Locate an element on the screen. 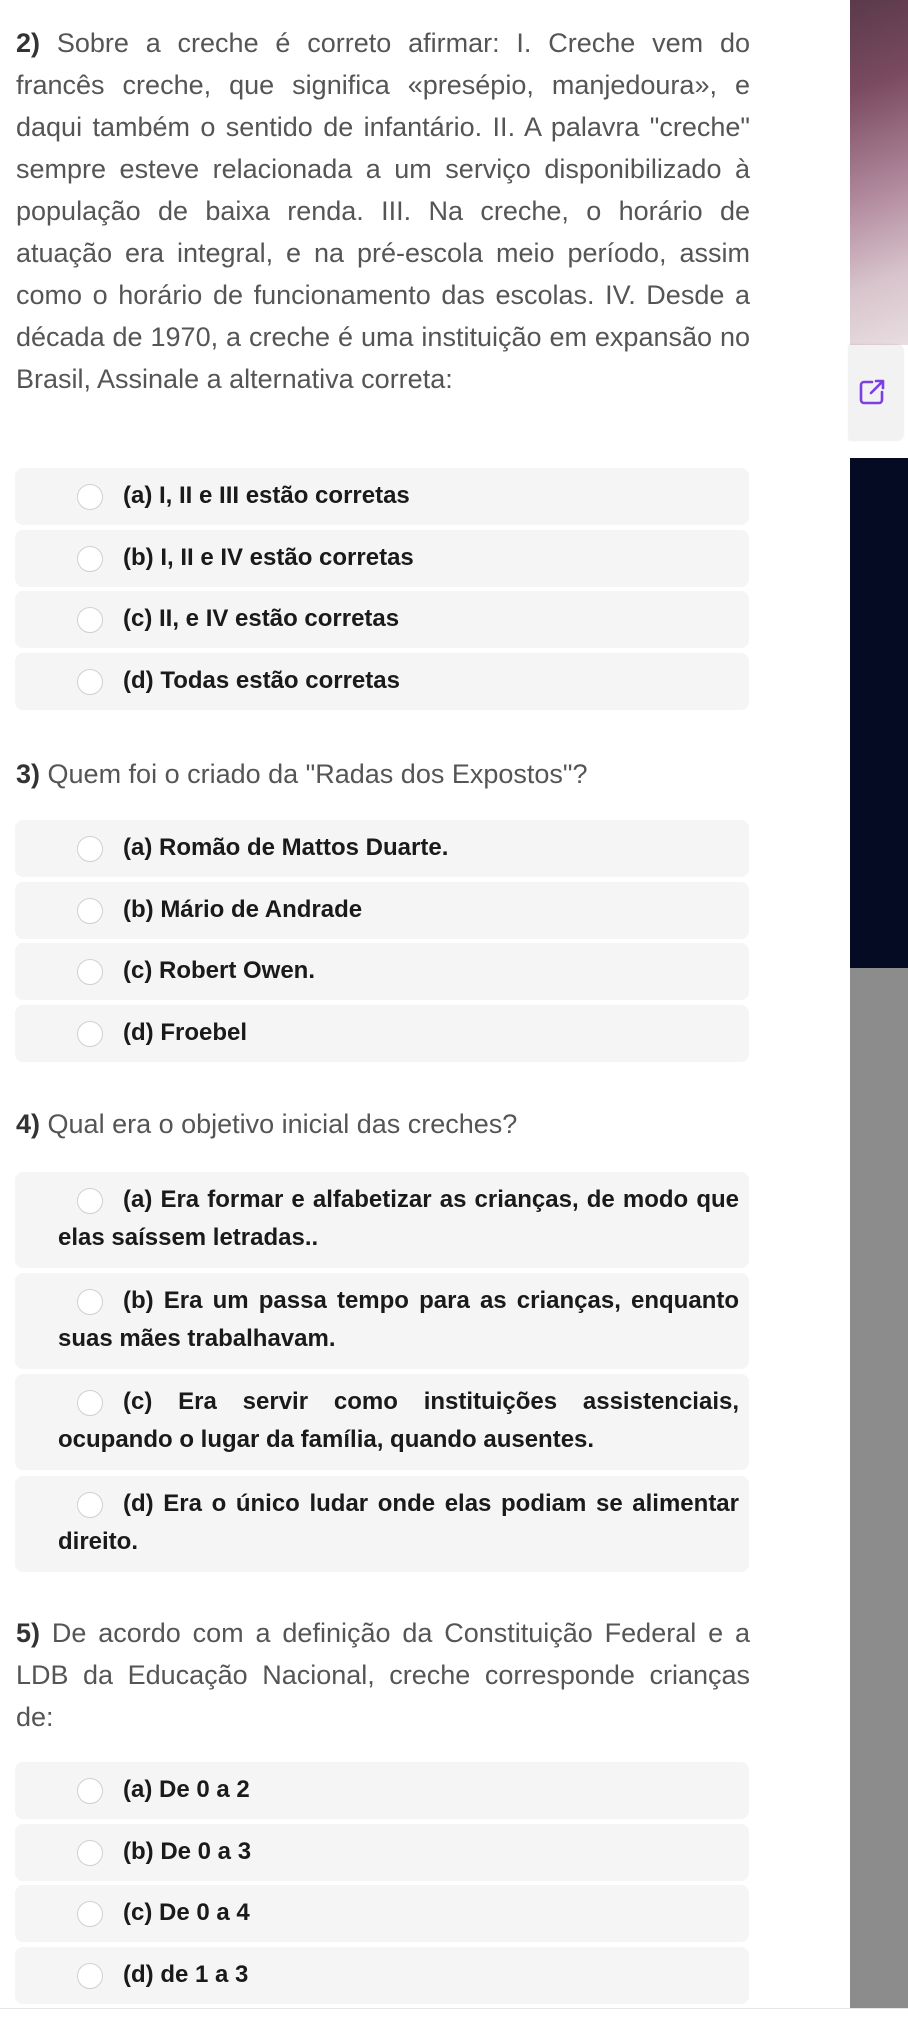 This screenshot has height=2025, width=908. question-number: 4) is located at coordinates (28, 1124).